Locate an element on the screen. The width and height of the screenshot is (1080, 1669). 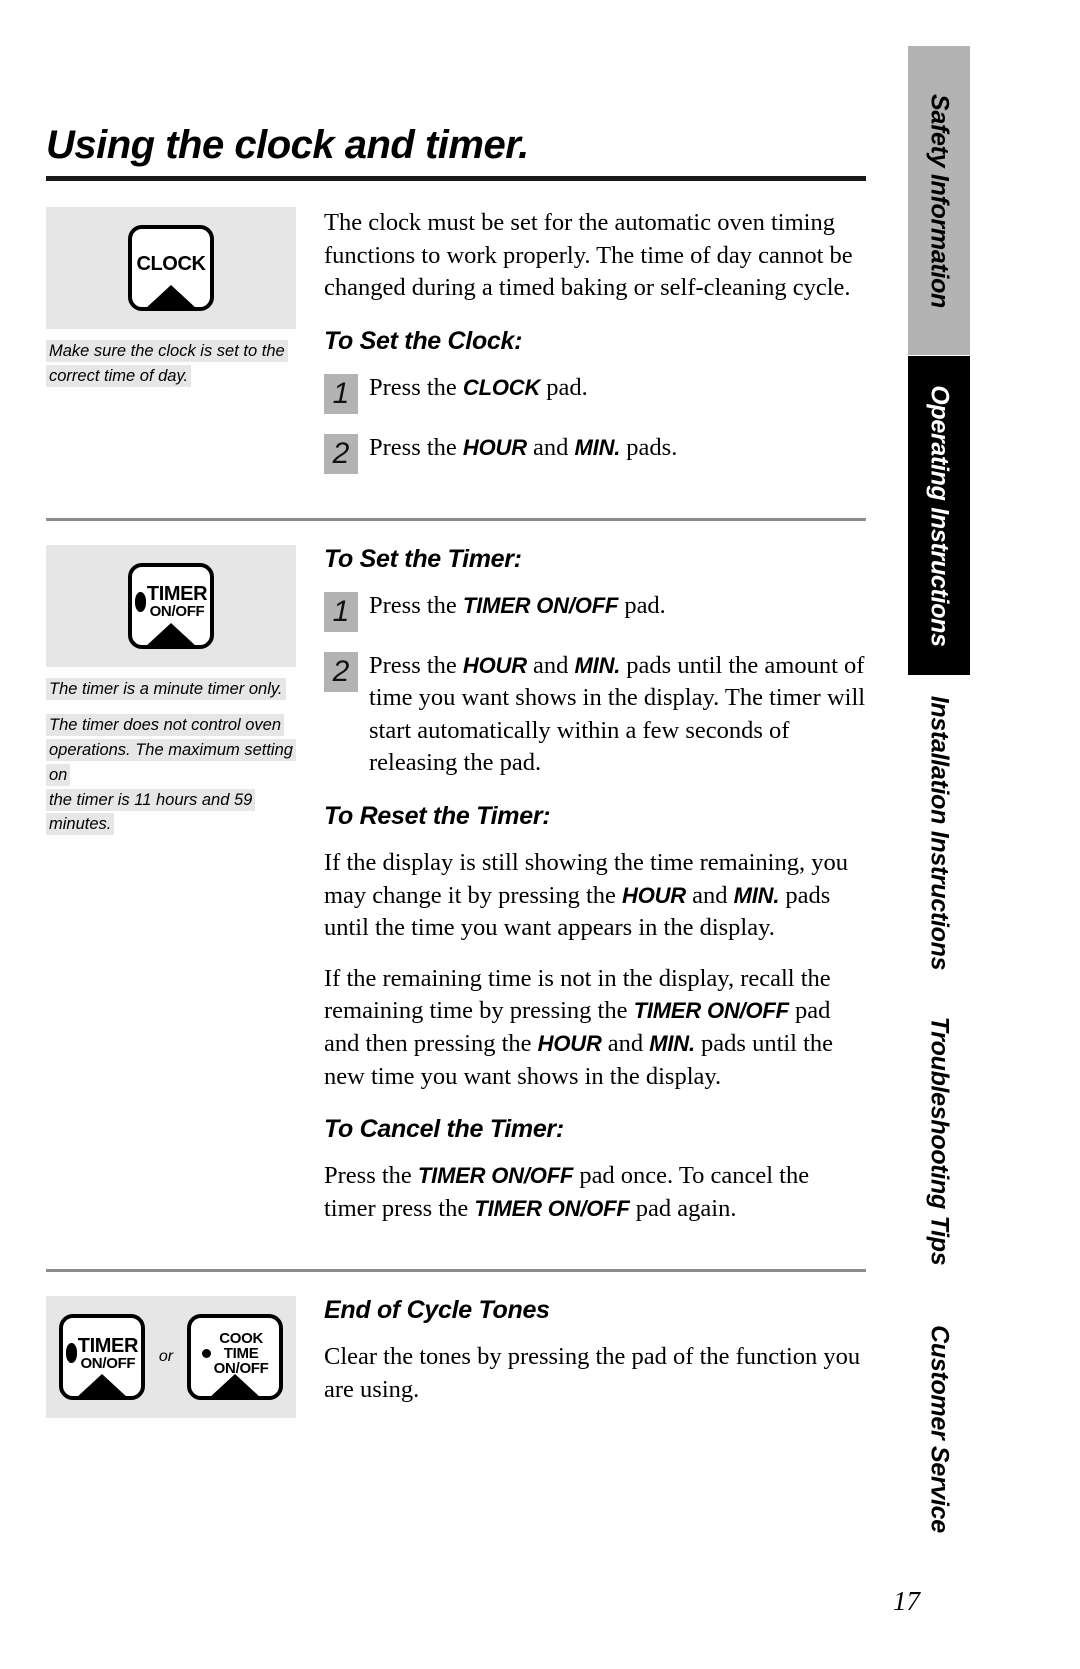
title-rule is located at coordinates (456, 178).